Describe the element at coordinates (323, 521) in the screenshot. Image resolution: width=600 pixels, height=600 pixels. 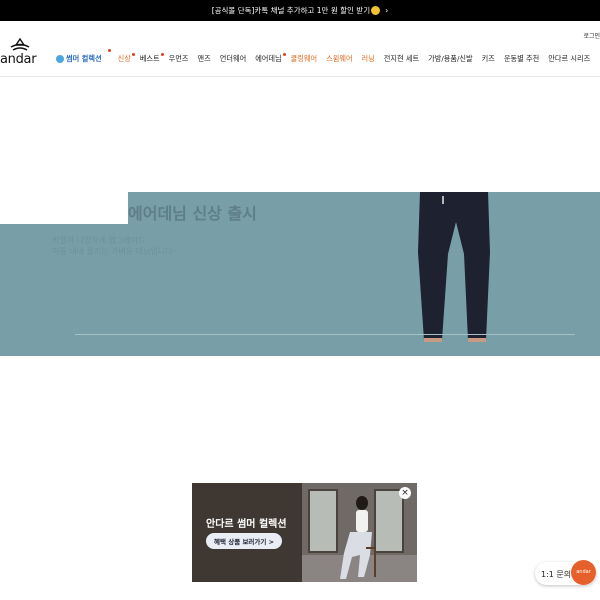
I see `window-image` at that location.